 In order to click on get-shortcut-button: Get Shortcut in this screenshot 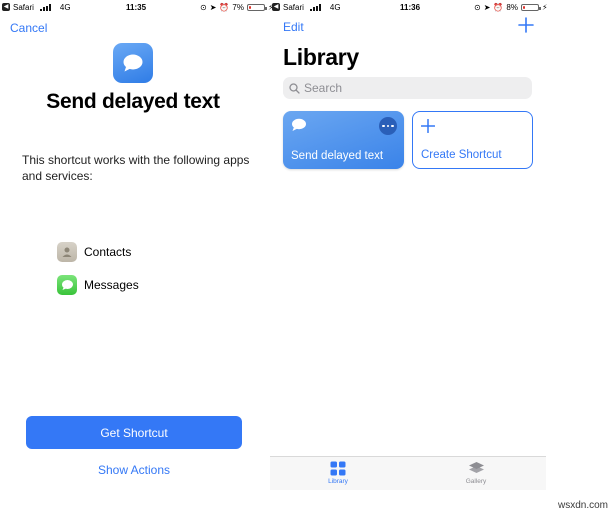, I will do `click(134, 432)`.